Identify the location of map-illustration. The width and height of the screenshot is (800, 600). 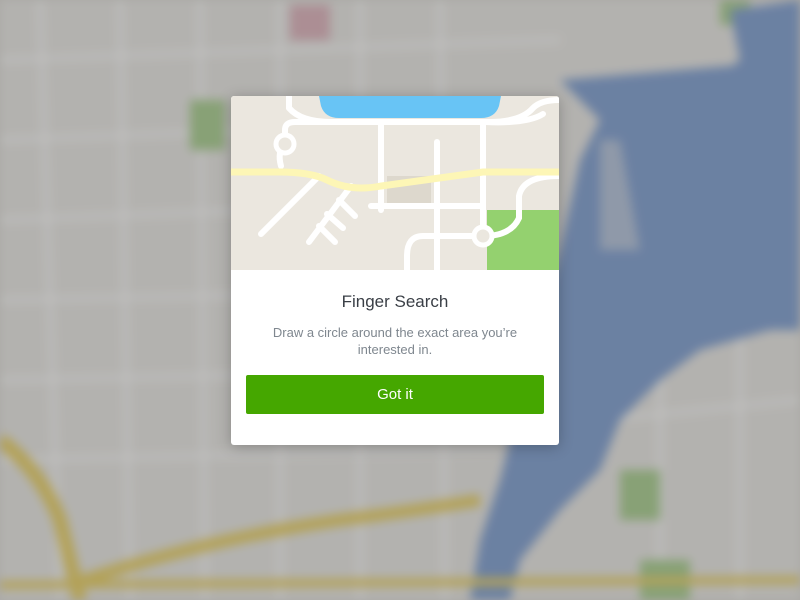
(395, 183).